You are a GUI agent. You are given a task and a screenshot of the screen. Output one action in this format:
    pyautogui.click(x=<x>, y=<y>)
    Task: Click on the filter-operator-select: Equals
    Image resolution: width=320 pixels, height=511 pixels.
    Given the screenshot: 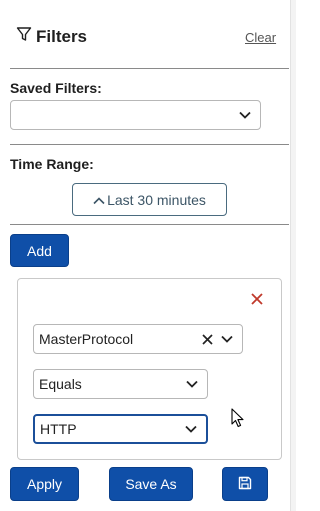 What is the action you would take?
    pyautogui.click(x=120, y=384)
    